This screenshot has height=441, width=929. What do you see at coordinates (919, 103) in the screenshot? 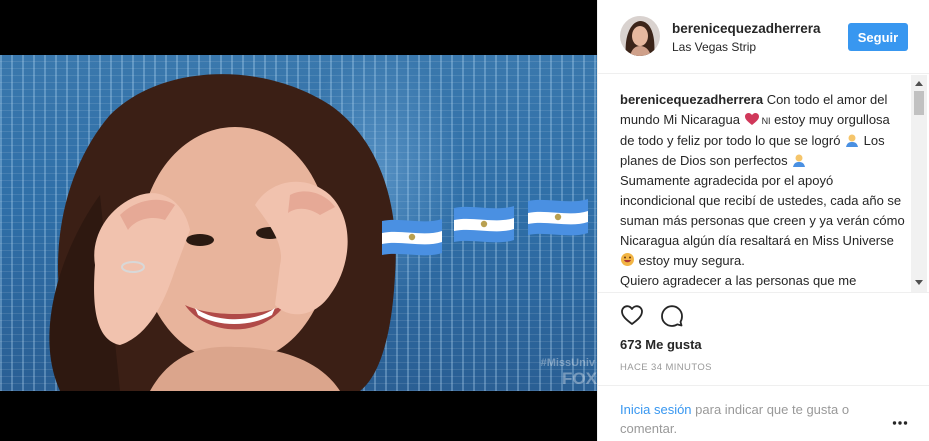
I see `scroll-thumb` at bounding box center [919, 103].